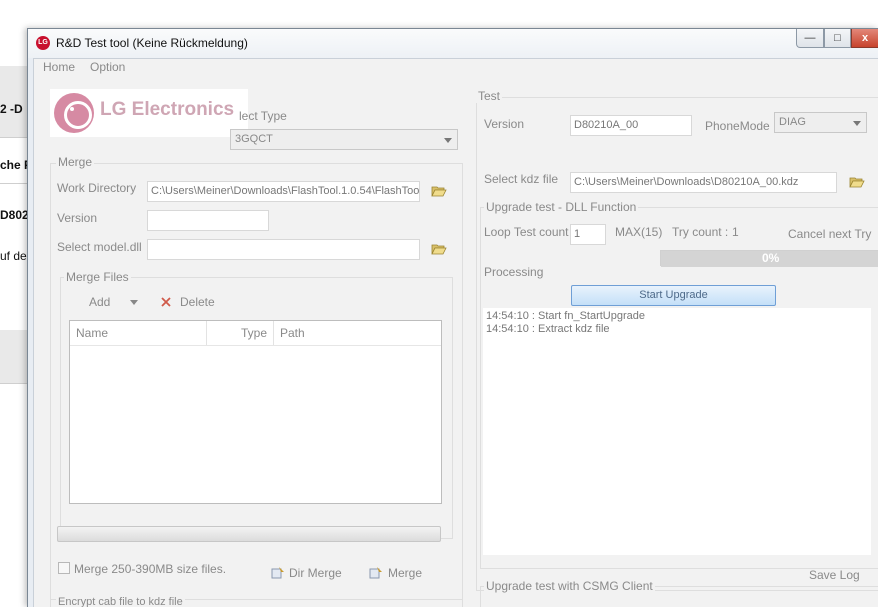 Image resolution: width=878 pixels, height=607 pixels. What do you see at coordinates (97, 188) in the screenshot?
I see `work-directory-label: Work Directory` at bounding box center [97, 188].